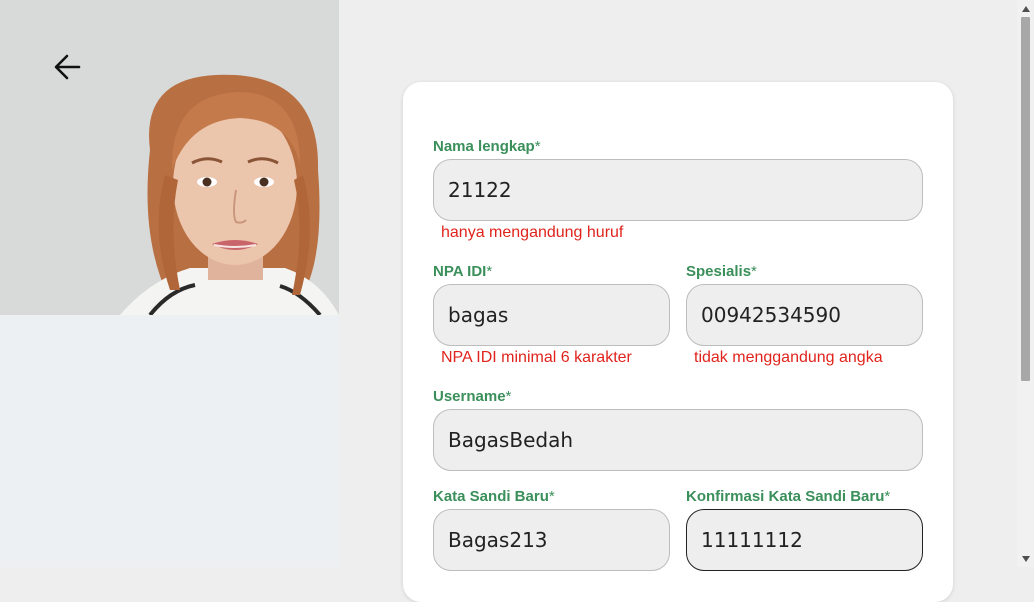  Describe the element at coordinates (788, 357) in the screenshot. I see `spesialis-error: tidak menggandung angka` at that location.